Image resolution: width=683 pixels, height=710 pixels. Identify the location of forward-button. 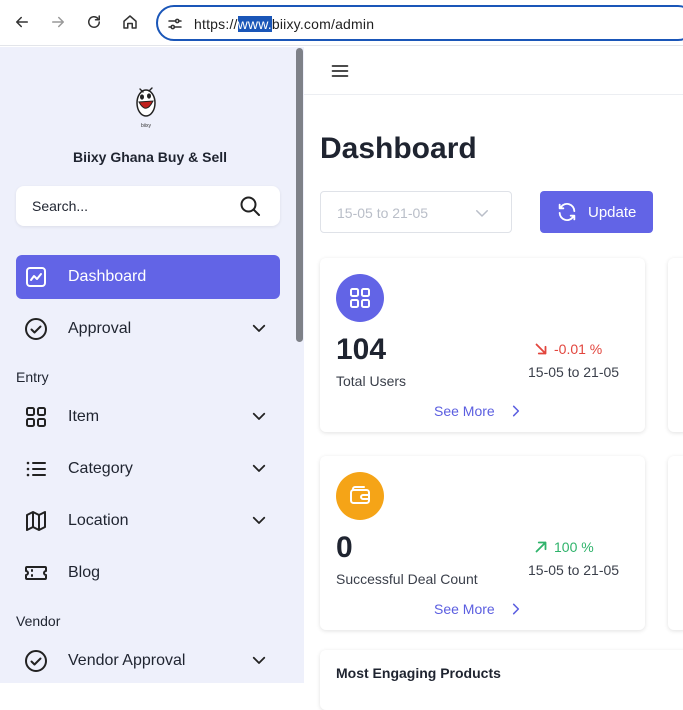
(58, 22).